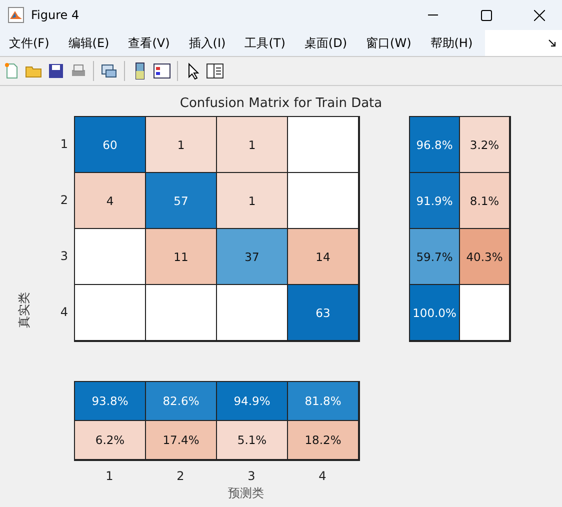  What do you see at coordinates (64, 256) in the screenshot?
I see `row-label: 3` at bounding box center [64, 256].